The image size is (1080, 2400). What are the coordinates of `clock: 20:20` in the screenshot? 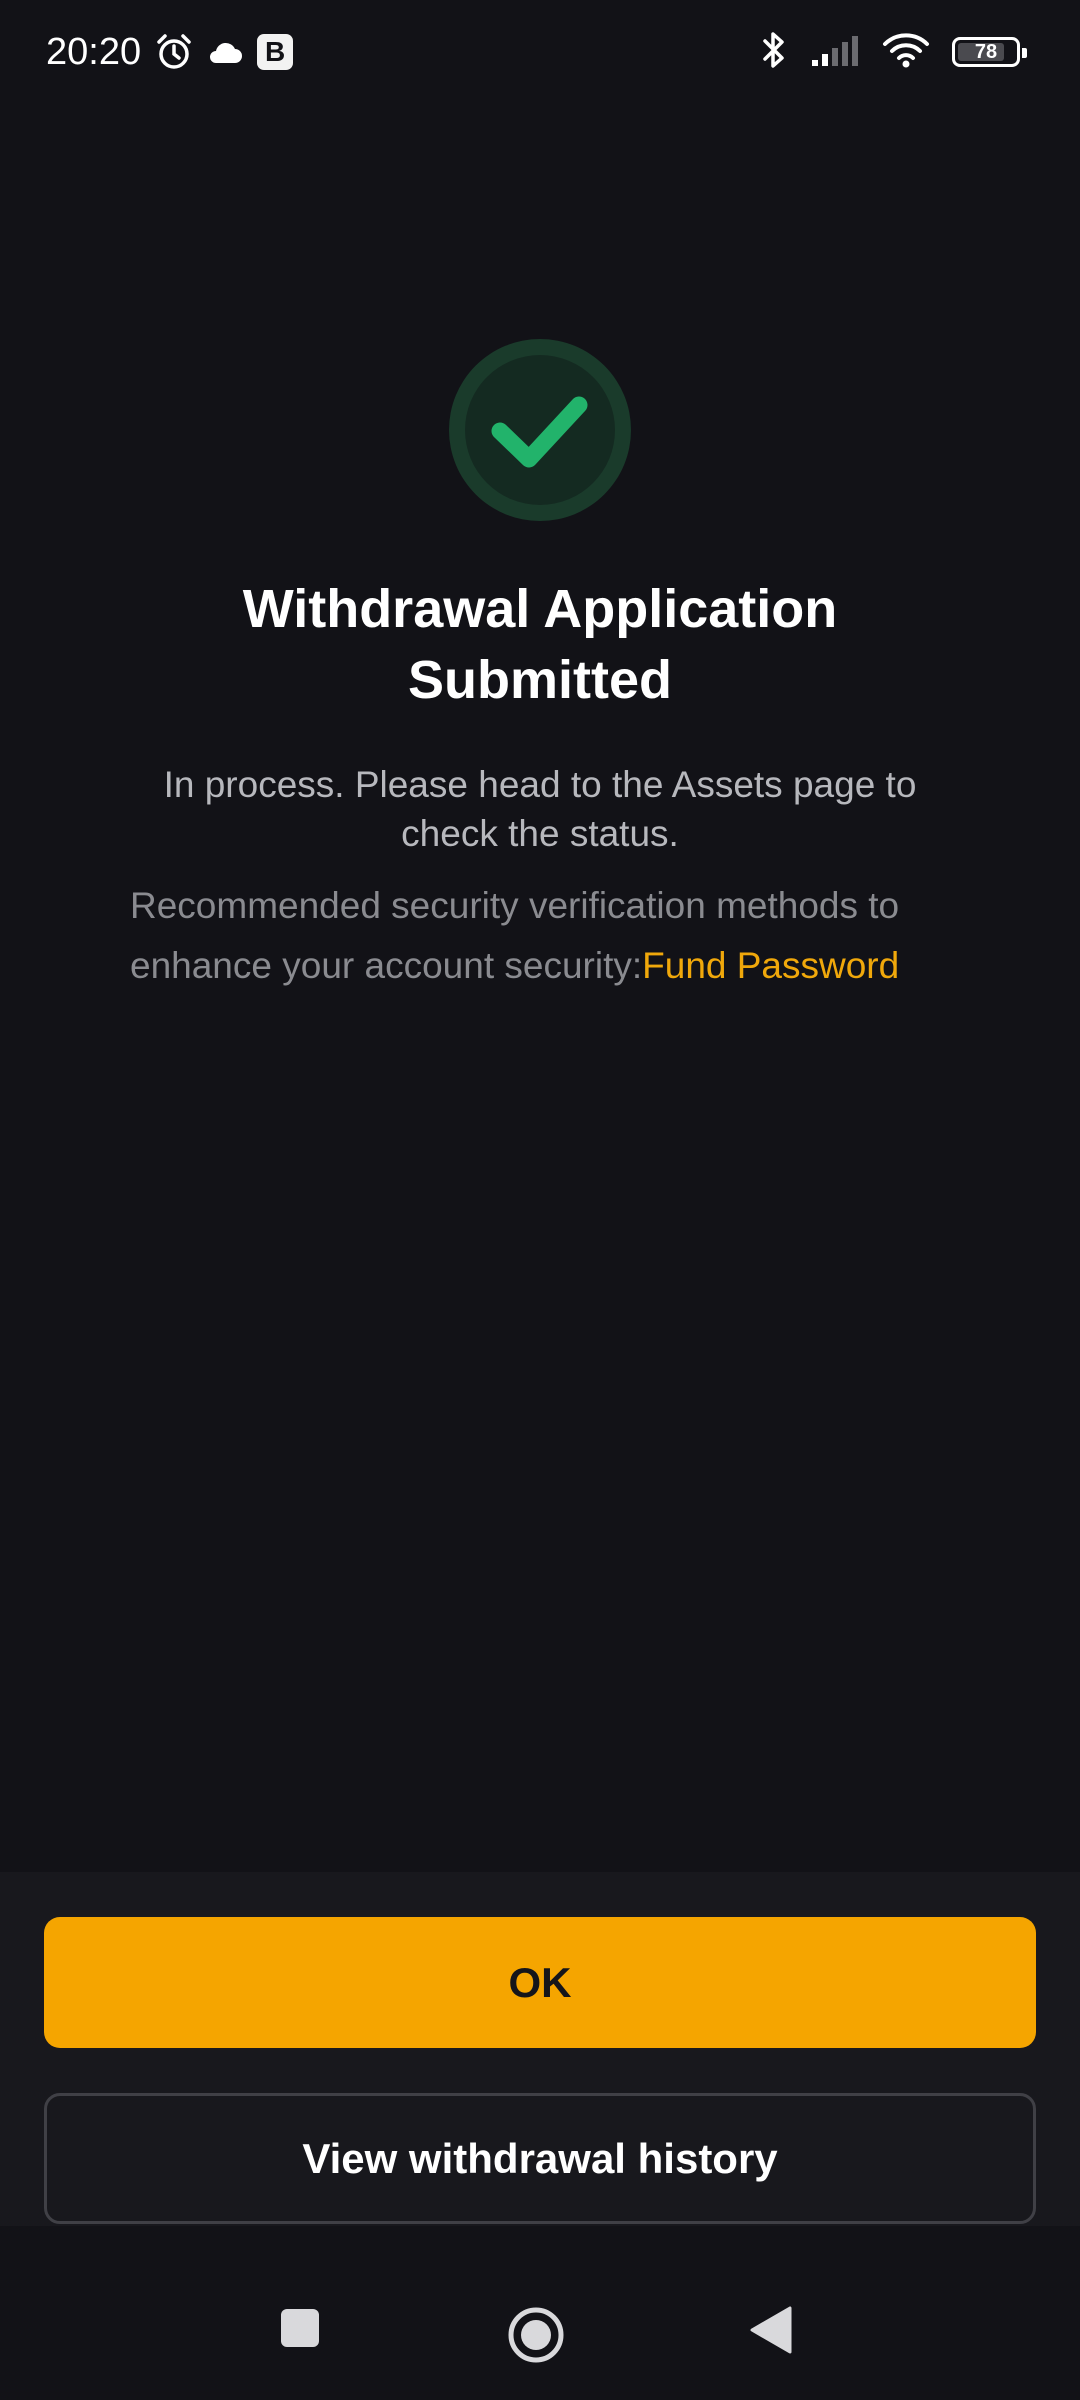 It's located at (94, 51).